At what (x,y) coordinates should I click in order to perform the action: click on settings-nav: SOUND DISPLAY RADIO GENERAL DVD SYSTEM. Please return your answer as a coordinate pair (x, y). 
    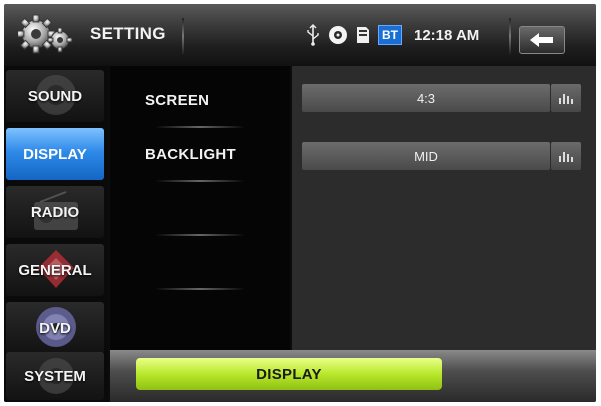
    Looking at the image, I should click on (56, 234).